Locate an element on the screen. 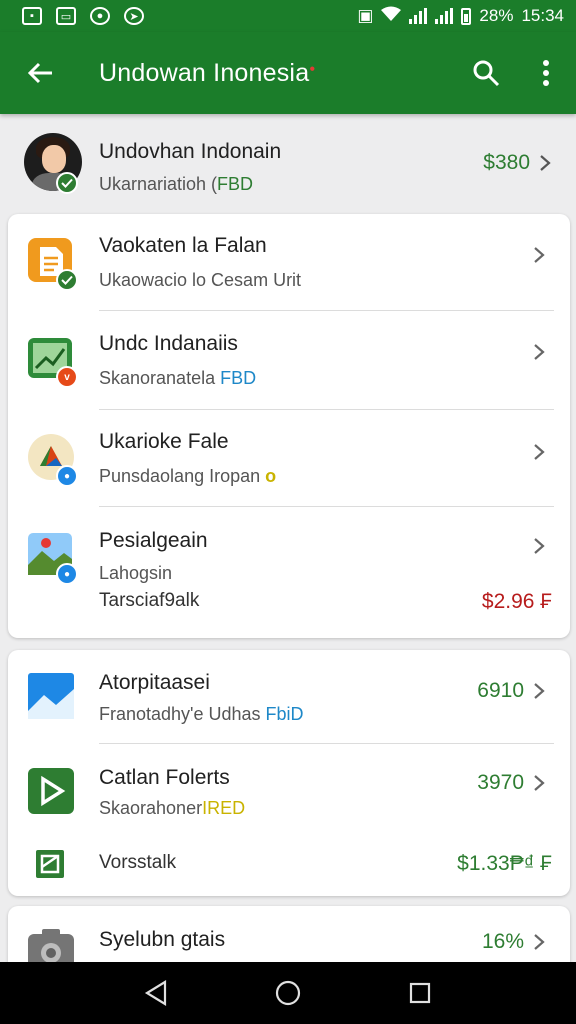  item-title: Ukarioke Fale is located at coordinates (164, 441).